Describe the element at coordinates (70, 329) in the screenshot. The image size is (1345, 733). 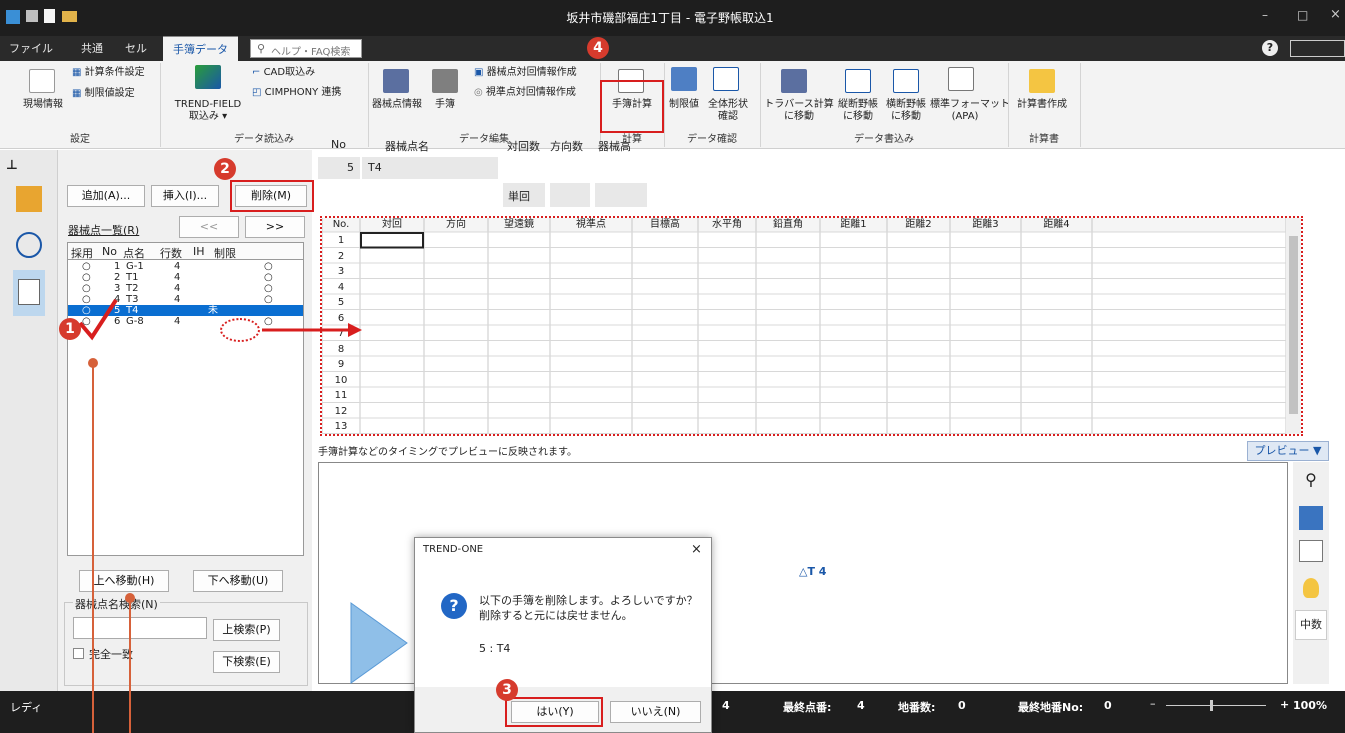
I see `step-marker-1: 1` at that location.